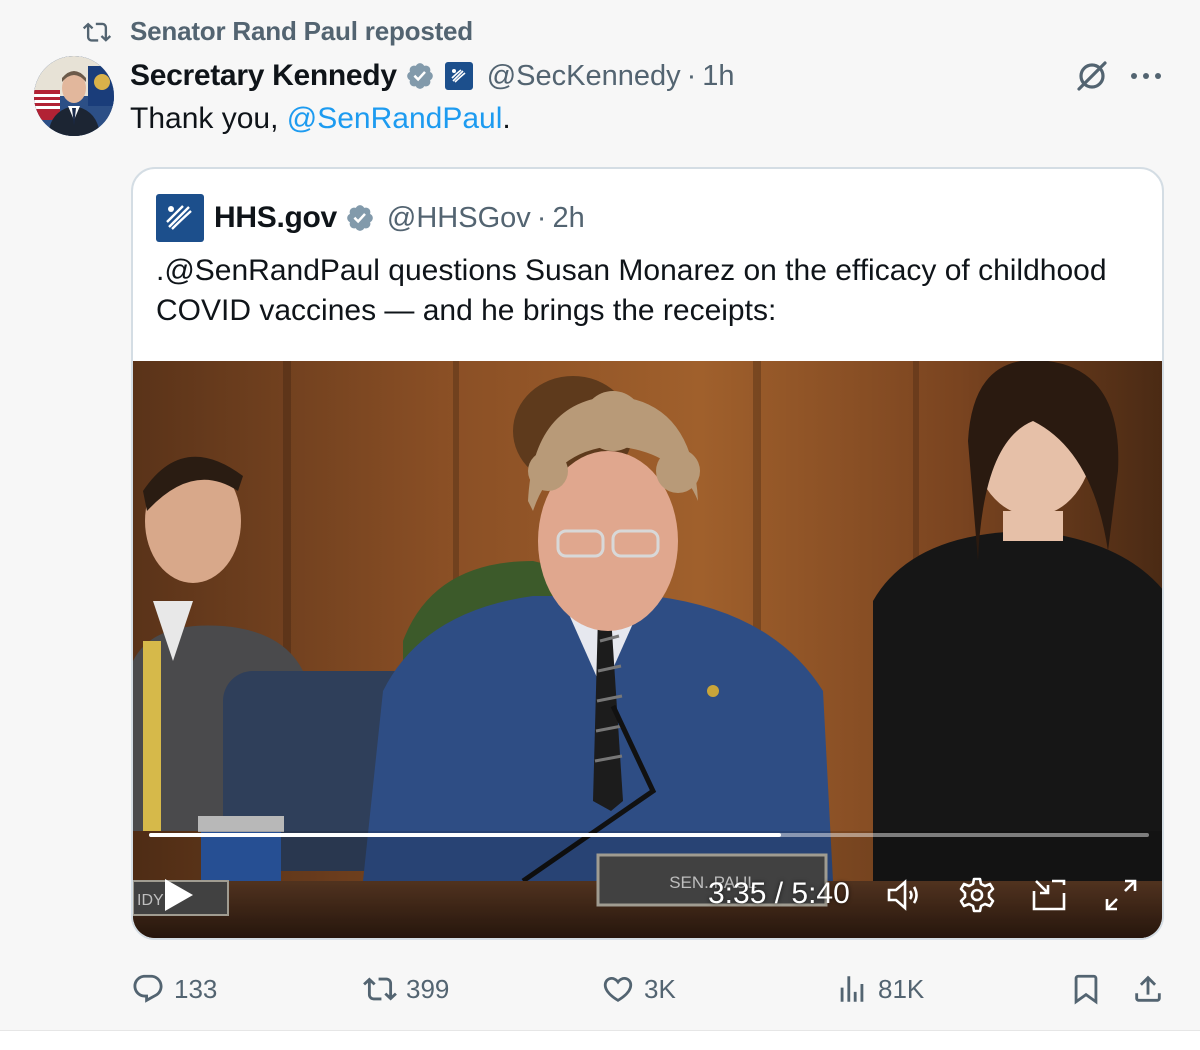  Describe the element at coordinates (263, 76) in the screenshot. I see `author-name: Secretary Kennedy` at that location.